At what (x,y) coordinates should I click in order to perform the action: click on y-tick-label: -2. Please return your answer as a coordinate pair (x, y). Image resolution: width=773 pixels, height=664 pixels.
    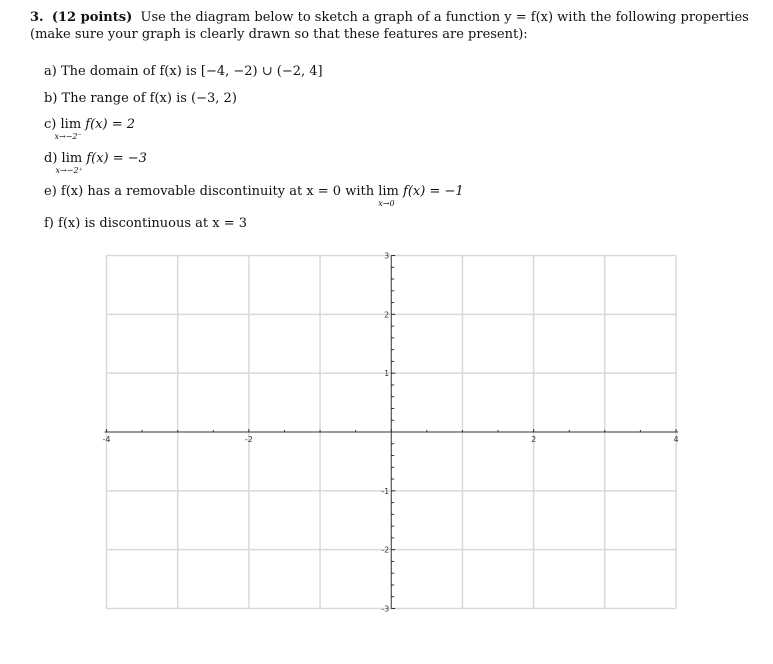
    Looking at the image, I should click on (385, 550).